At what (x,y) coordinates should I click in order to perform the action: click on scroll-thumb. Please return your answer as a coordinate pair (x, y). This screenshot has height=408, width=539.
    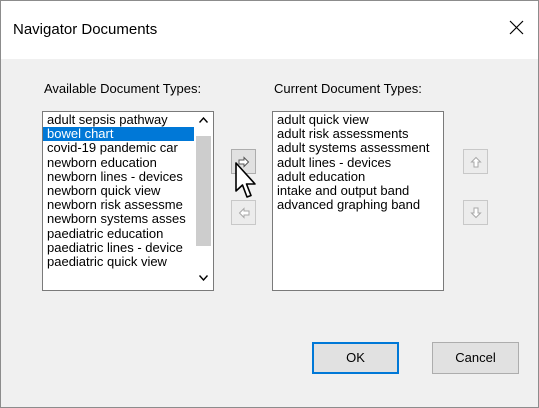
    Looking at the image, I should click on (203, 191).